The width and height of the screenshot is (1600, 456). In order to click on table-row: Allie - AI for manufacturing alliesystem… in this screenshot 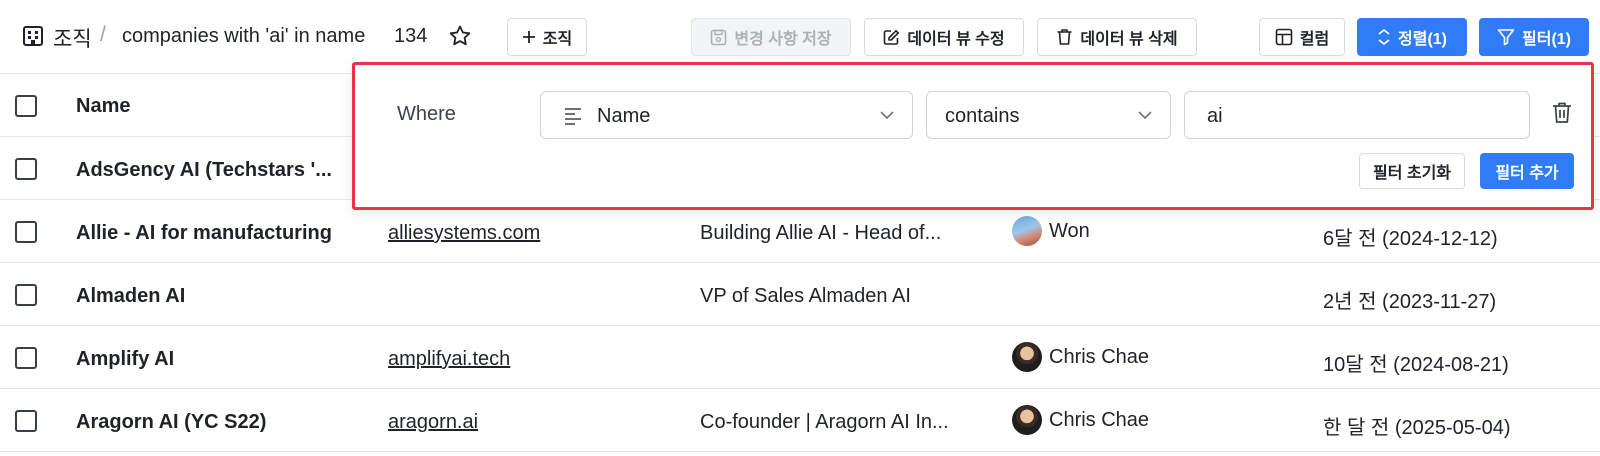, I will do `click(800, 232)`.